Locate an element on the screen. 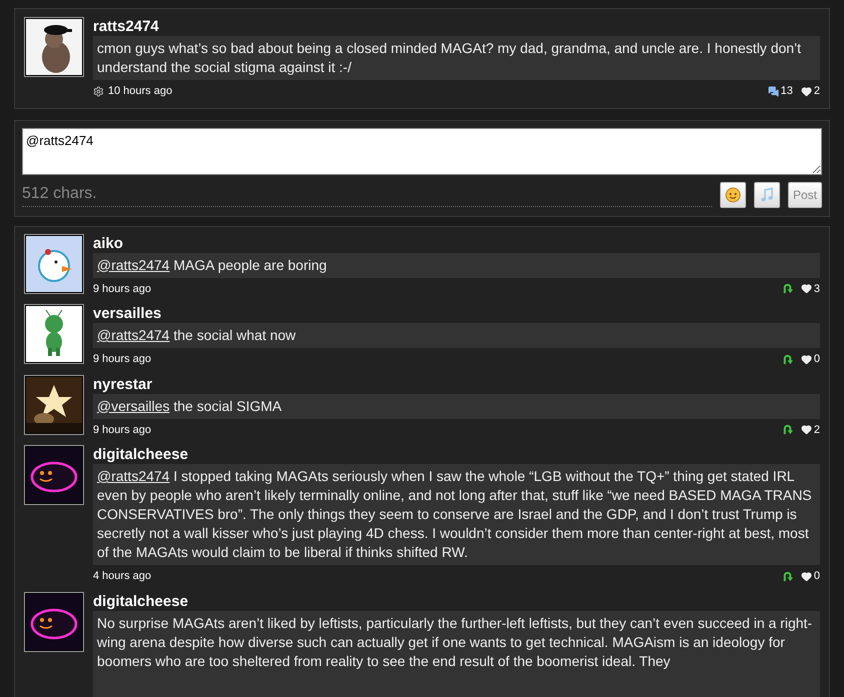  settings-icon is located at coordinates (98, 91).